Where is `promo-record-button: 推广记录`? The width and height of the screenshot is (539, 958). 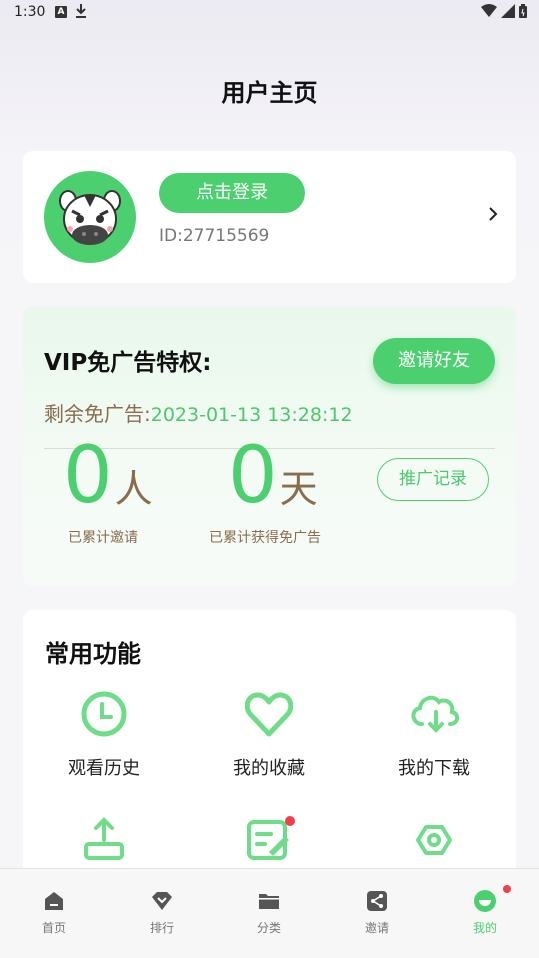 promo-record-button: 推广记录 is located at coordinates (433, 479).